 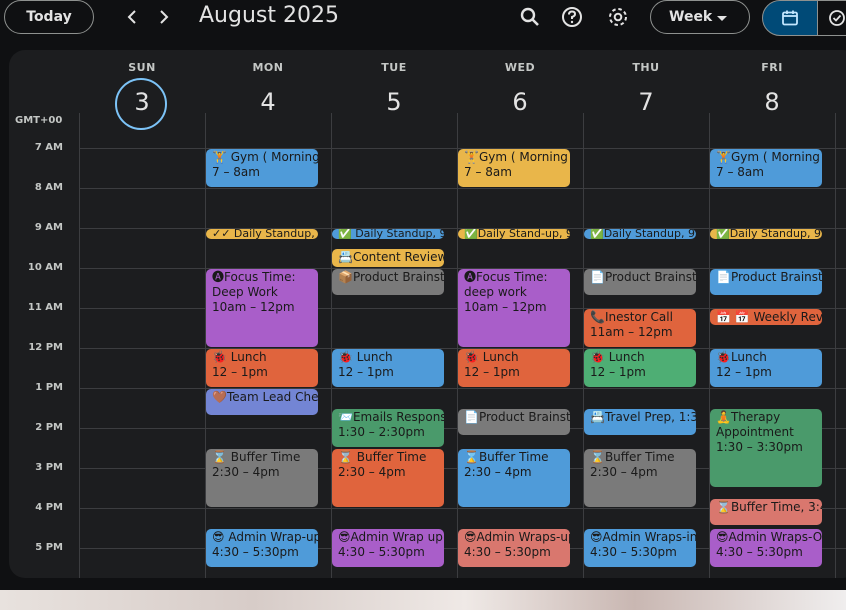 I want to click on calendar-event: ✅ Daily Standup, 9a, so click(x=388, y=234).